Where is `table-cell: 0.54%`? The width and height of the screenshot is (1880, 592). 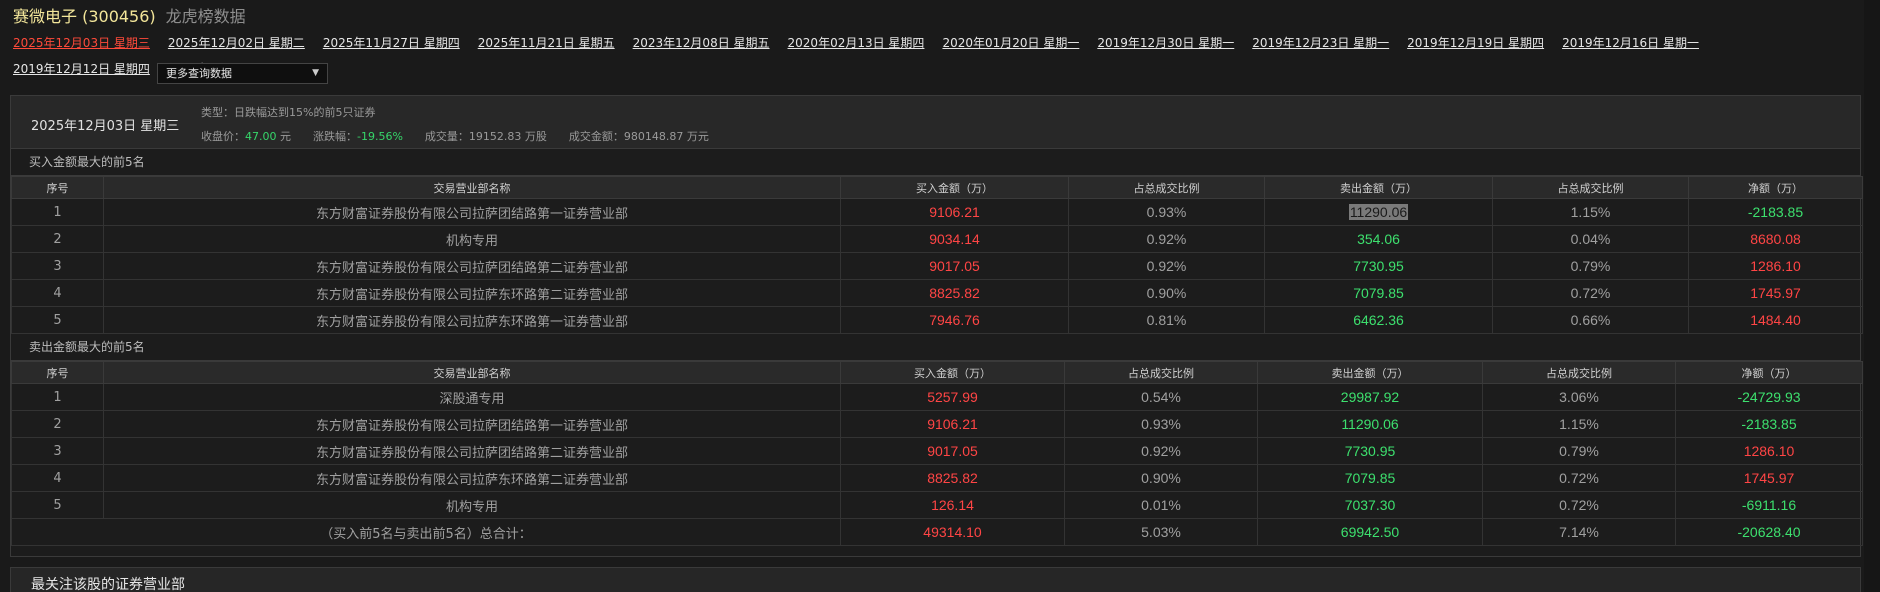 table-cell: 0.54% is located at coordinates (1161, 397).